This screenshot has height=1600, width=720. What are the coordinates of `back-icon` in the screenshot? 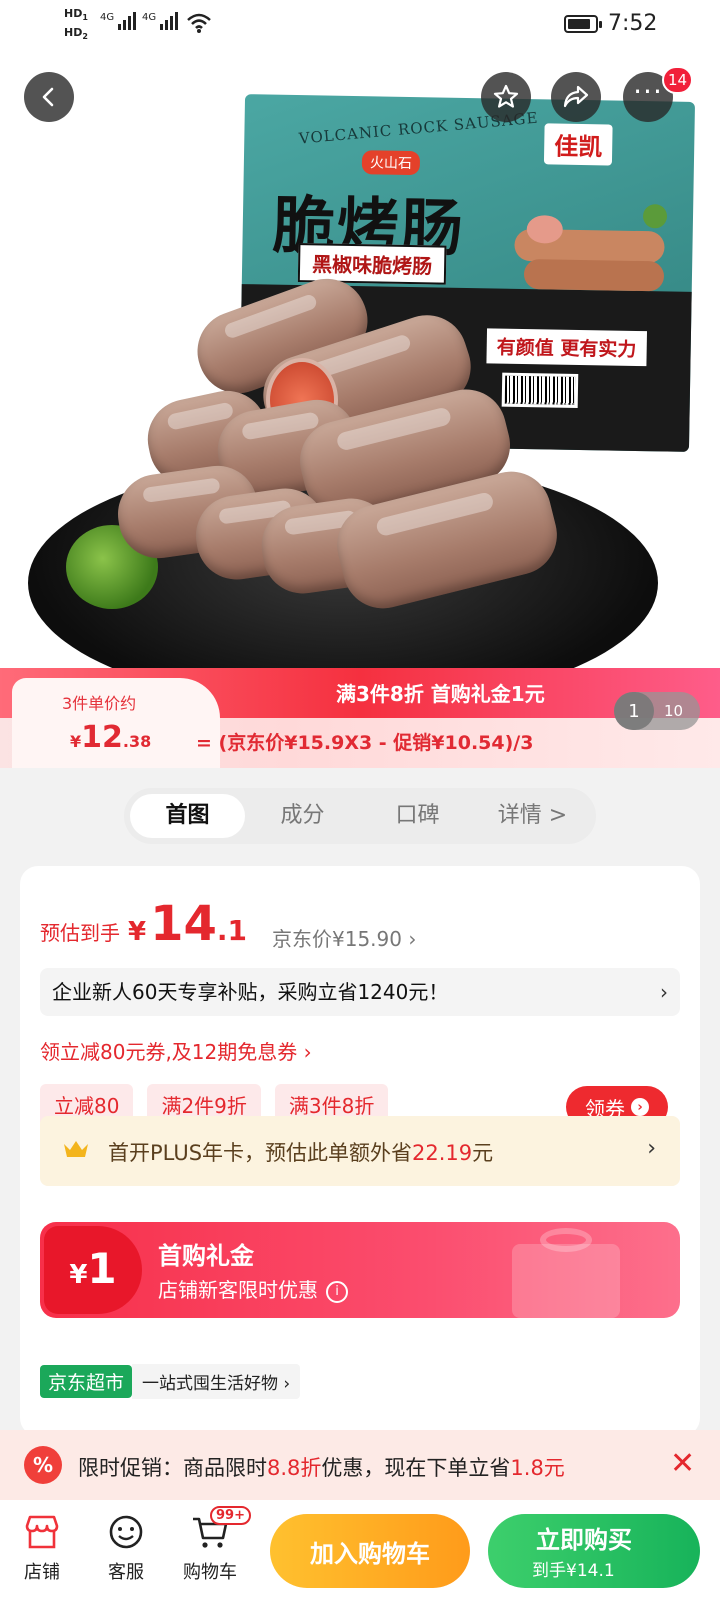 It's located at (48, 97).